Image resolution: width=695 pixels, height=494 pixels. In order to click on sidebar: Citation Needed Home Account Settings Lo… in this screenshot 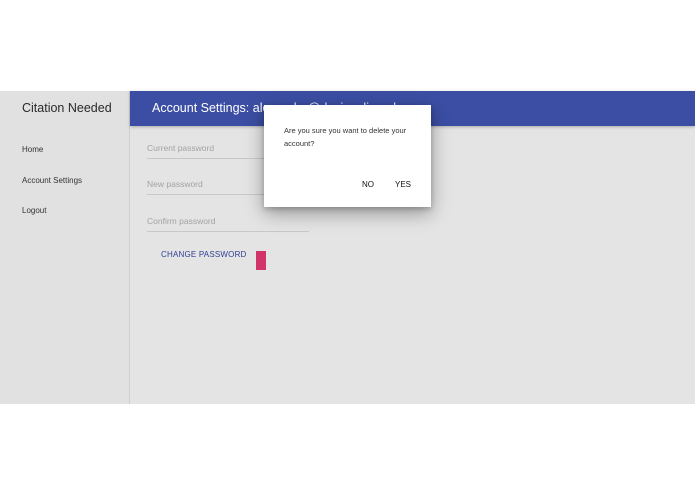, I will do `click(65, 247)`.